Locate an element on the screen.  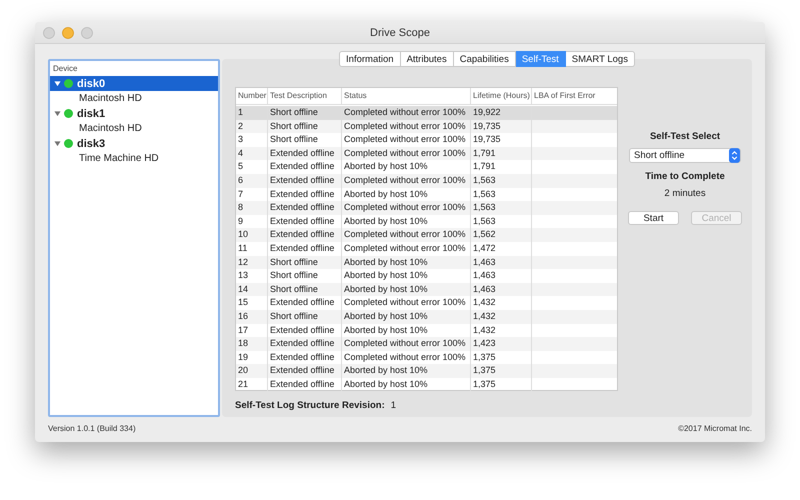
table-row: 4 Extended offline Completed without error 100% 1,791 is located at coordinates (426, 153).